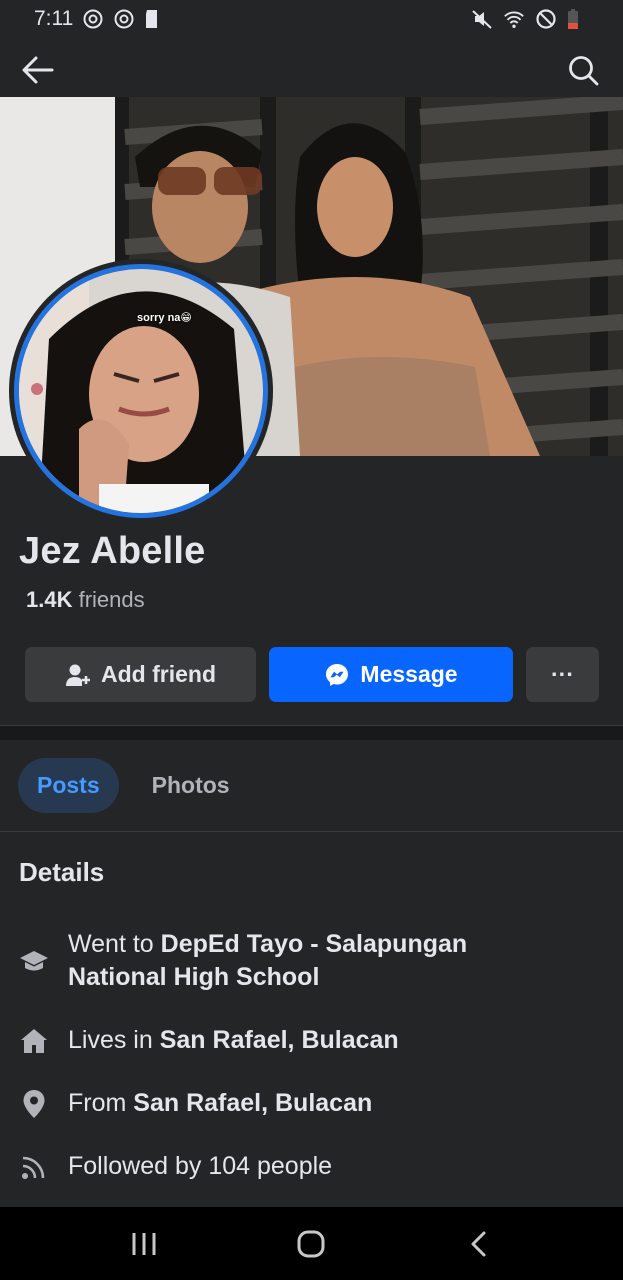 This screenshot has height=1280, width=623. I want to click on add-friend-button: Add friend, so click(140, 674).